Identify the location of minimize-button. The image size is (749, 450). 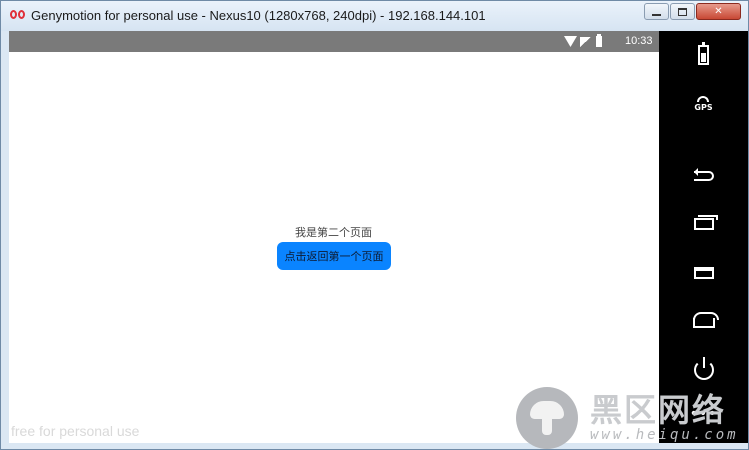
(656, 11).